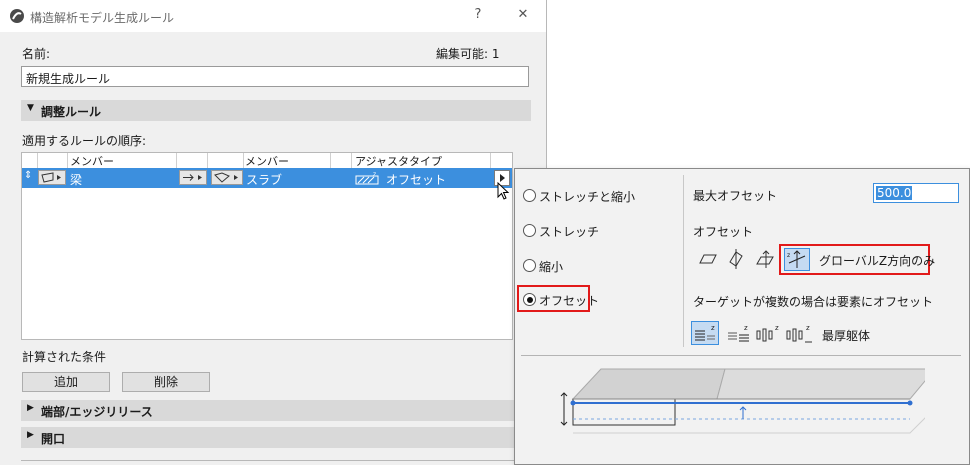 The width and height of the screenshot is (970, 465). I want to click on name-input: 新規生成ルール, so click(275, 76).